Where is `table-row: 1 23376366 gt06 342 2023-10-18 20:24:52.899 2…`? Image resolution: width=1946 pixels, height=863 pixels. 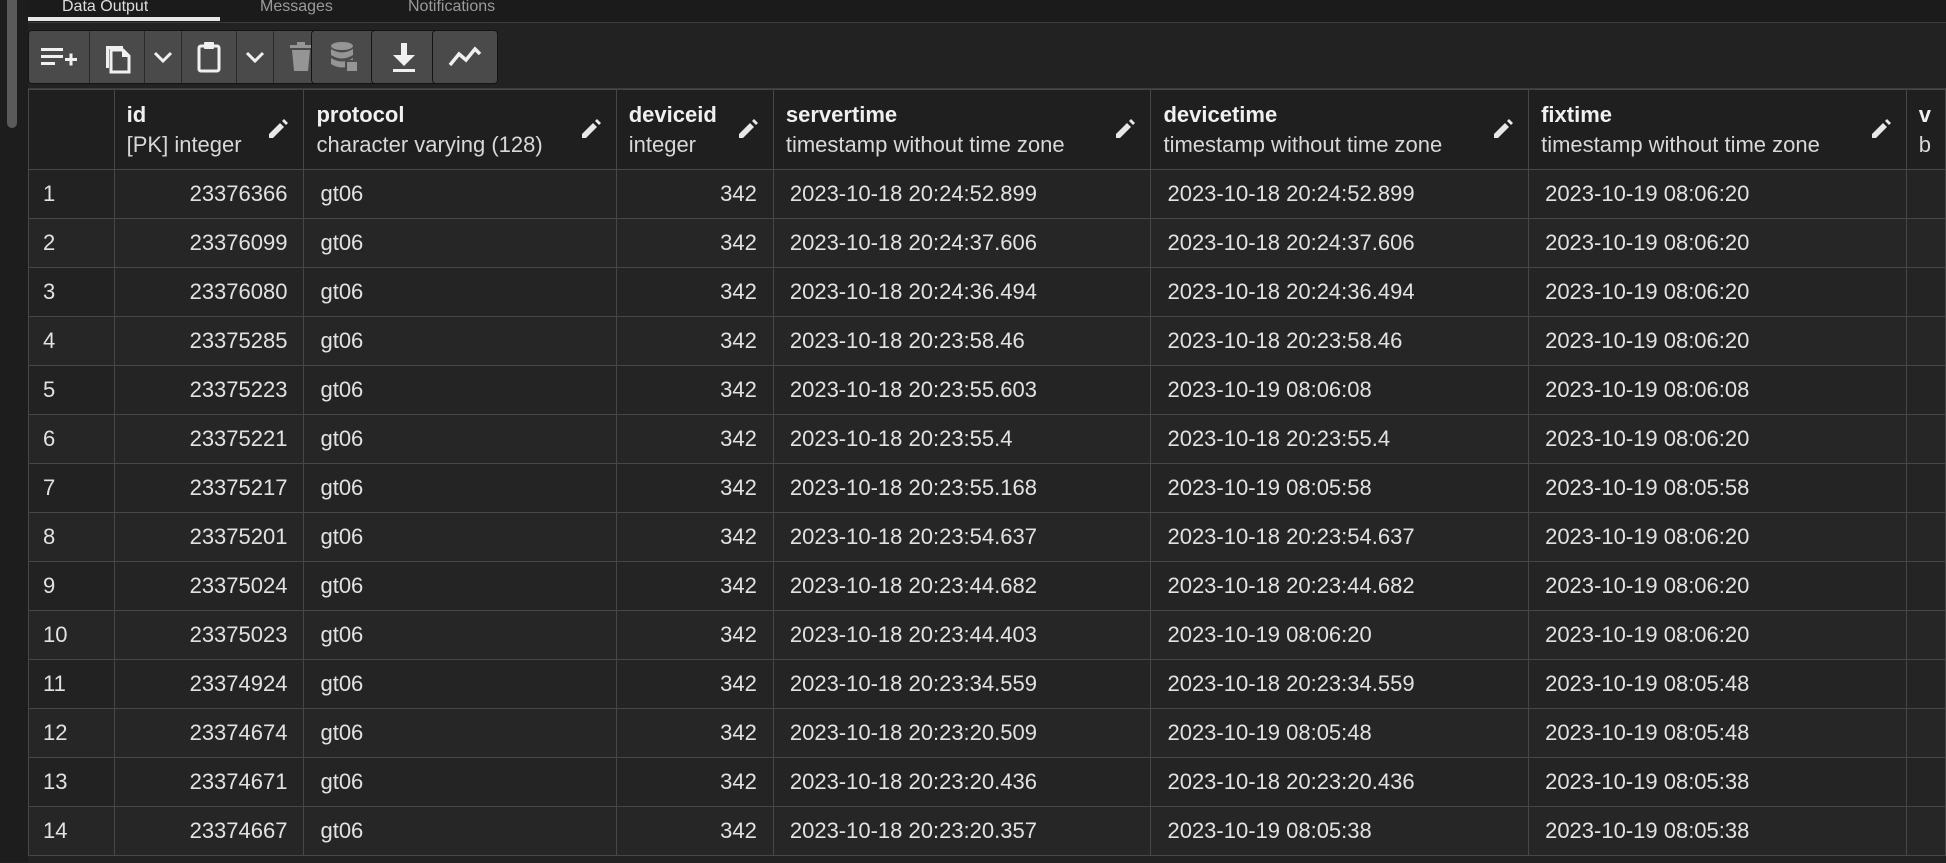
table-row: 1 23376366 gt06 342 2023-10-18 20:24:52.899 2… is located at coordinates (987, 194).